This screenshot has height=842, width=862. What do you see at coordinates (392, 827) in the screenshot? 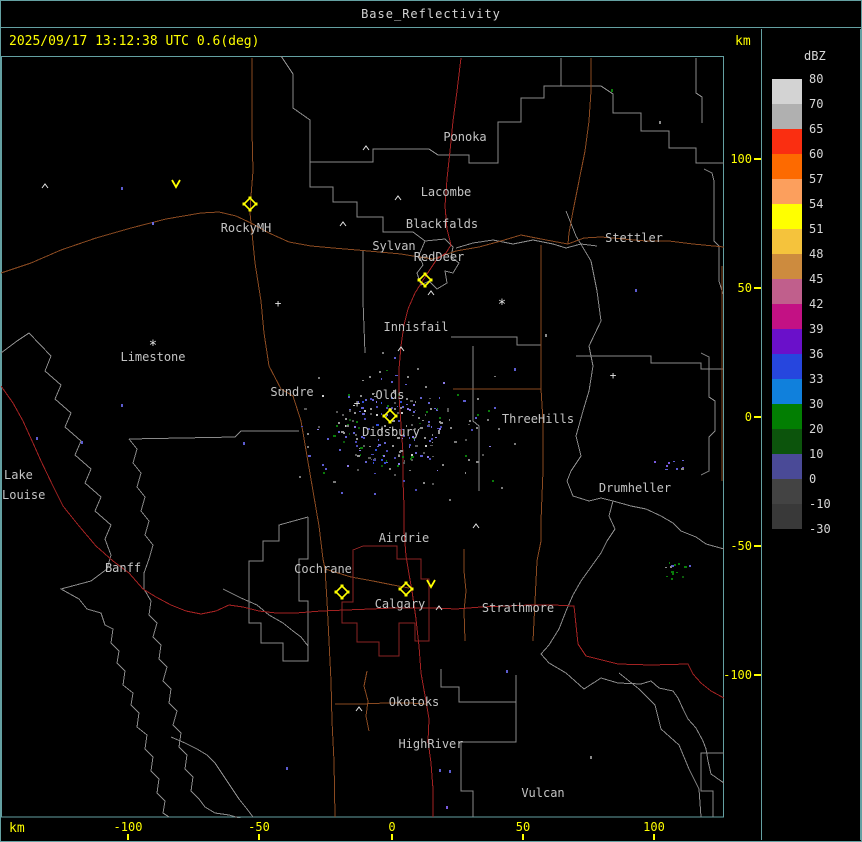
I see `x-axis-tick-label: 0` at bounding box center [392, 827].